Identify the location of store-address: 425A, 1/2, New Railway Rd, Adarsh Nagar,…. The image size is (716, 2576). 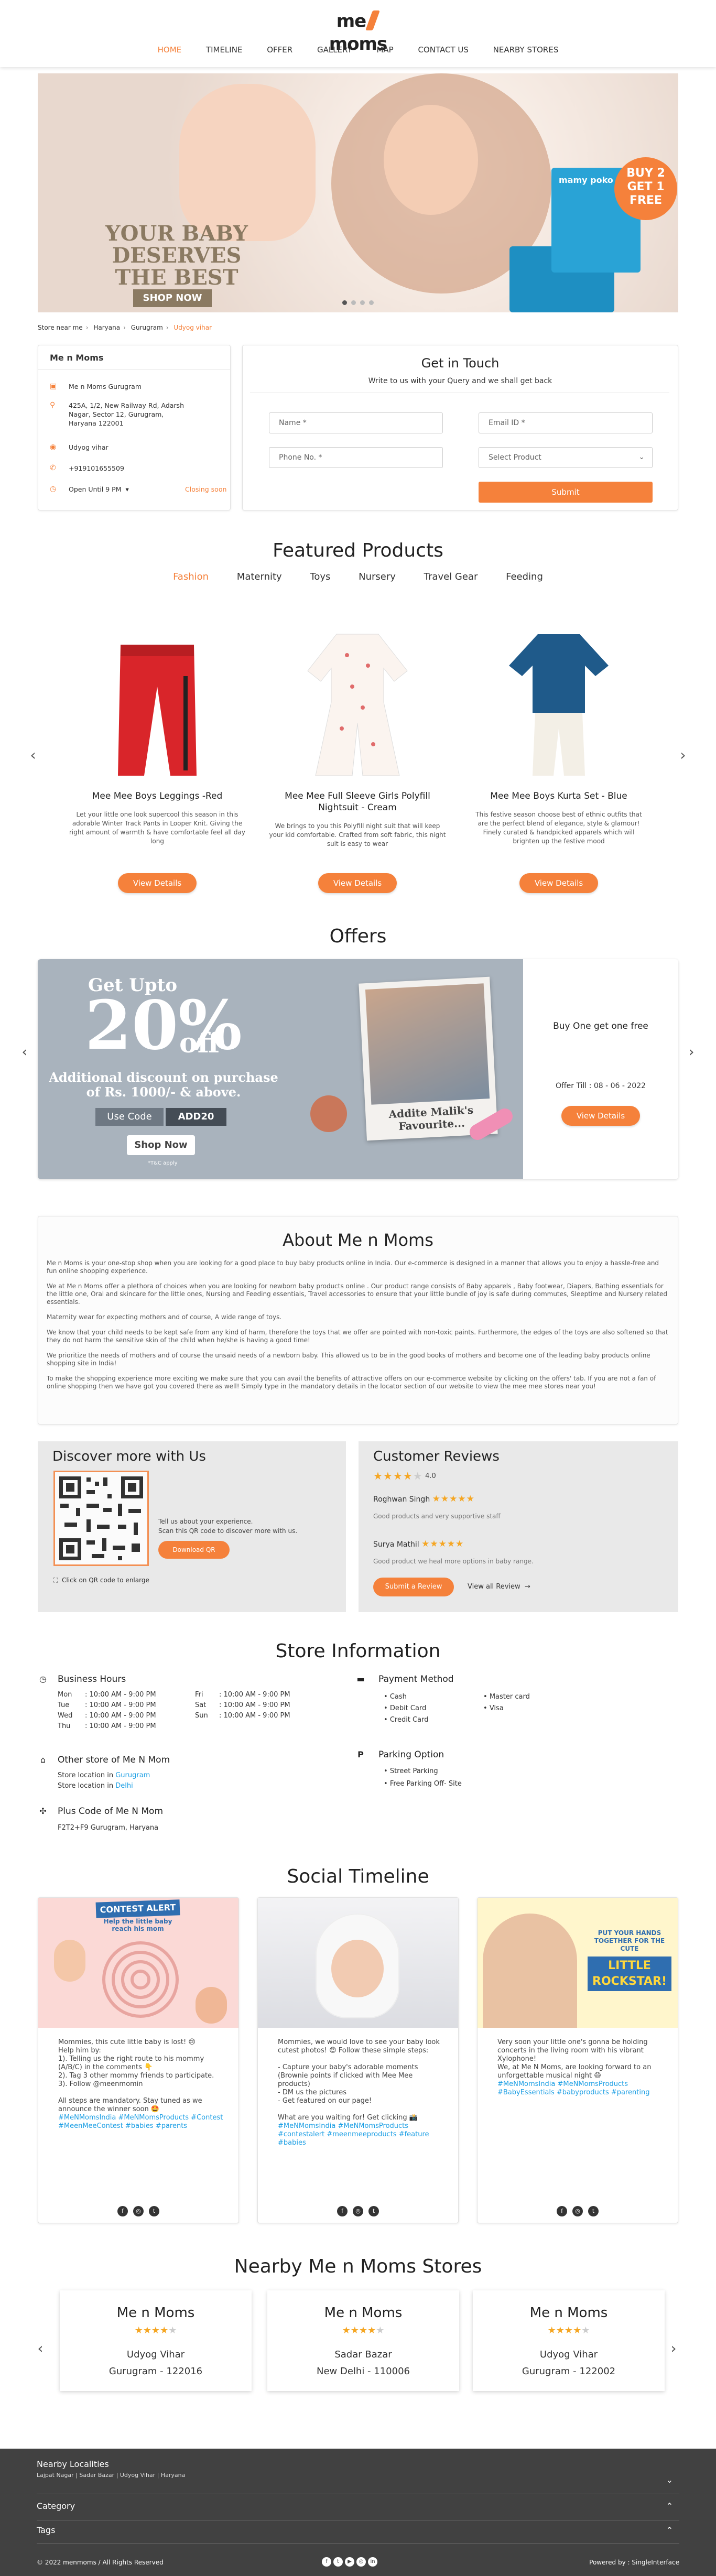
(129, 414).